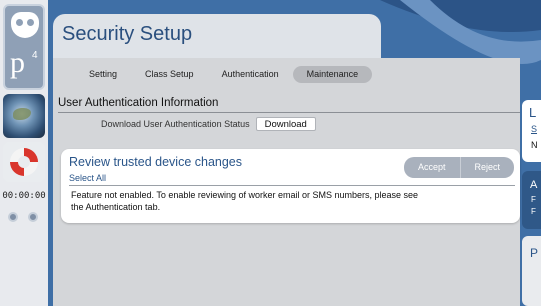 Image resolution: width=541 pixels, height=306 pixels. I want to click on logo-superscript: 4, so click(35, 55).